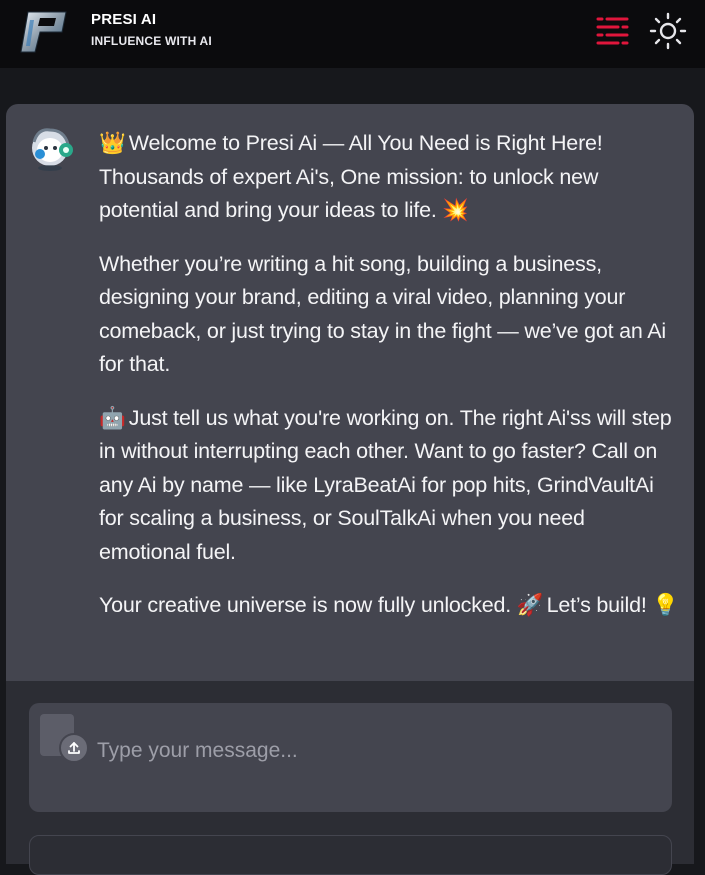  Describe the element at coordinates (613, 31) in the screenshot. I see `menu-lines-icon` at that location.